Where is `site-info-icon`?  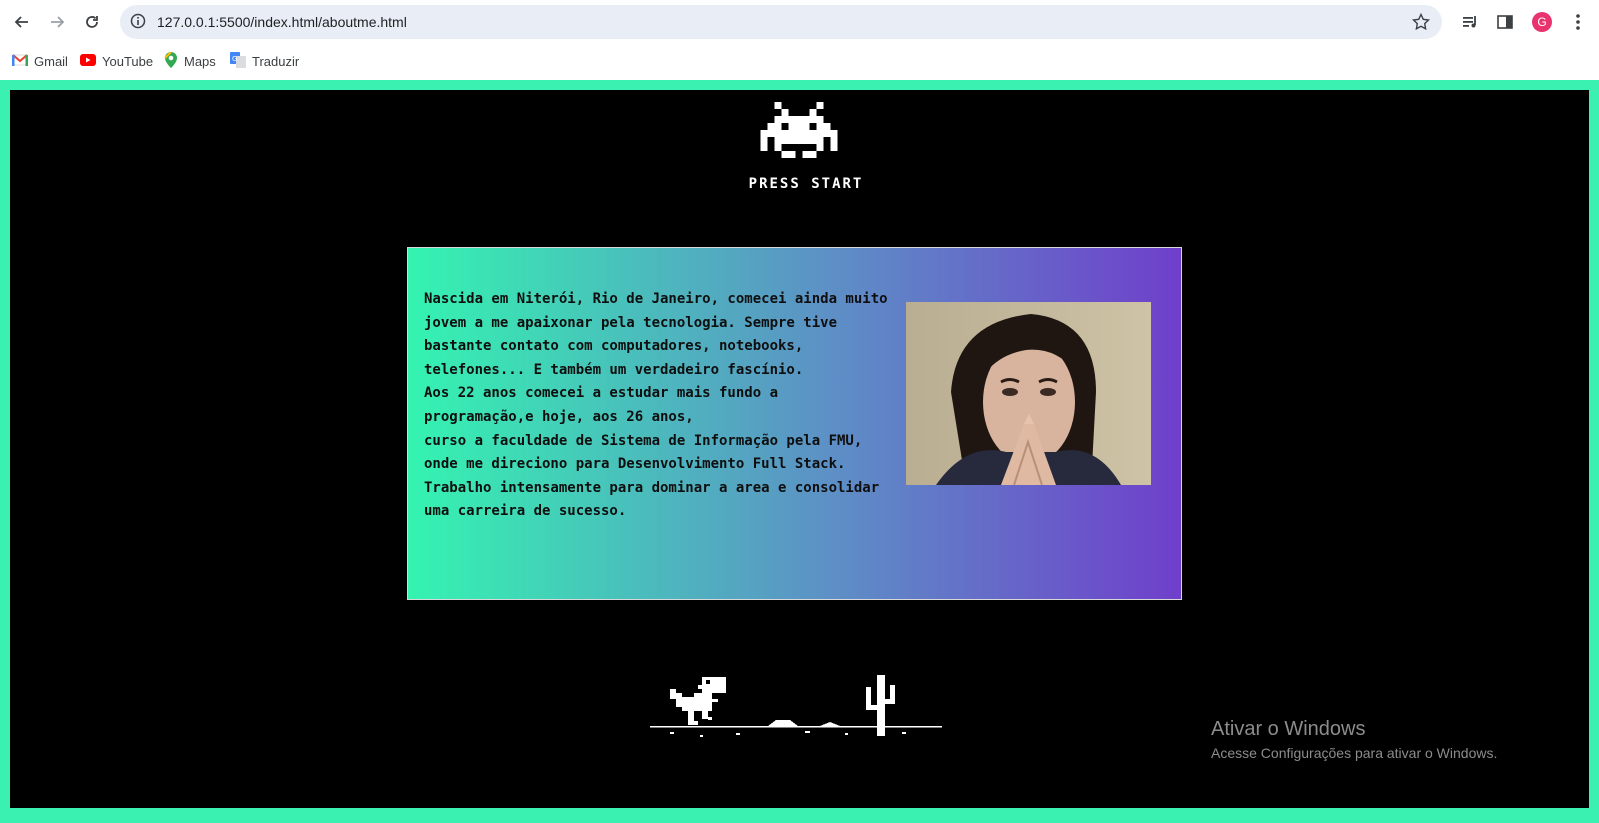
site-info-icon is located at coordinates (138, 23).